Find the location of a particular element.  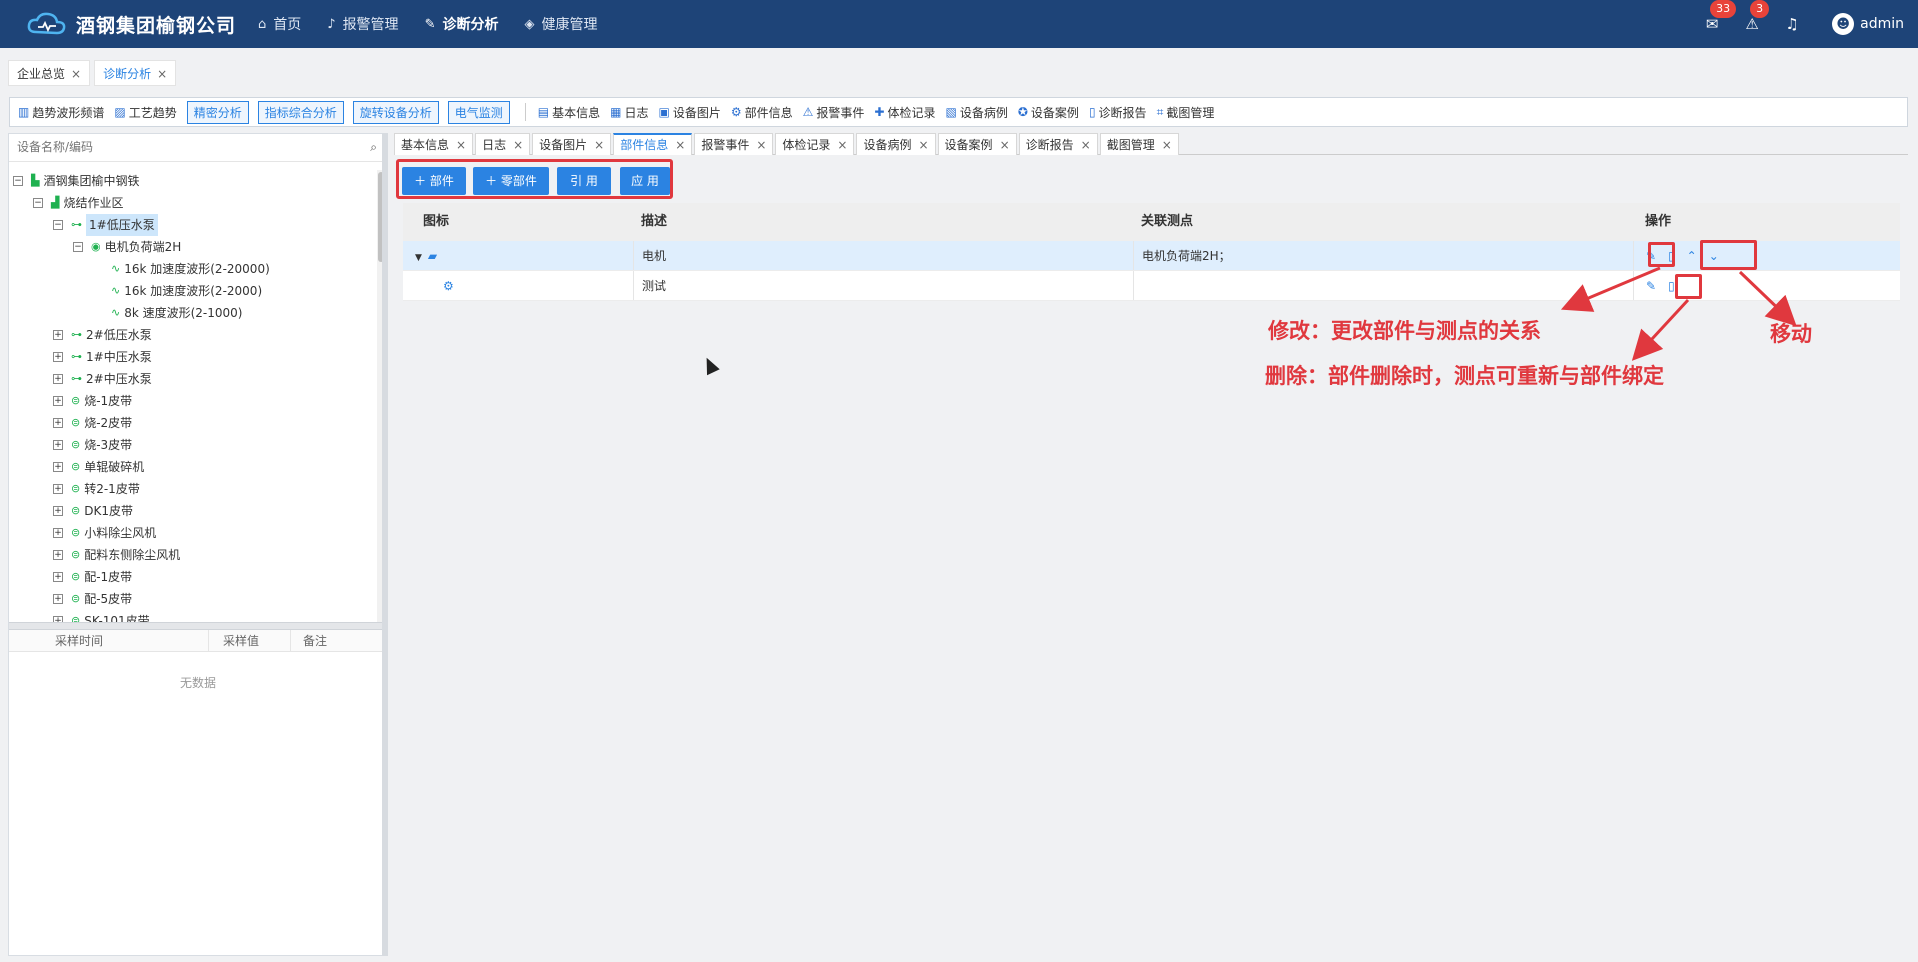

message-button: ✉ 33 is located at coordinates (1714, 16).